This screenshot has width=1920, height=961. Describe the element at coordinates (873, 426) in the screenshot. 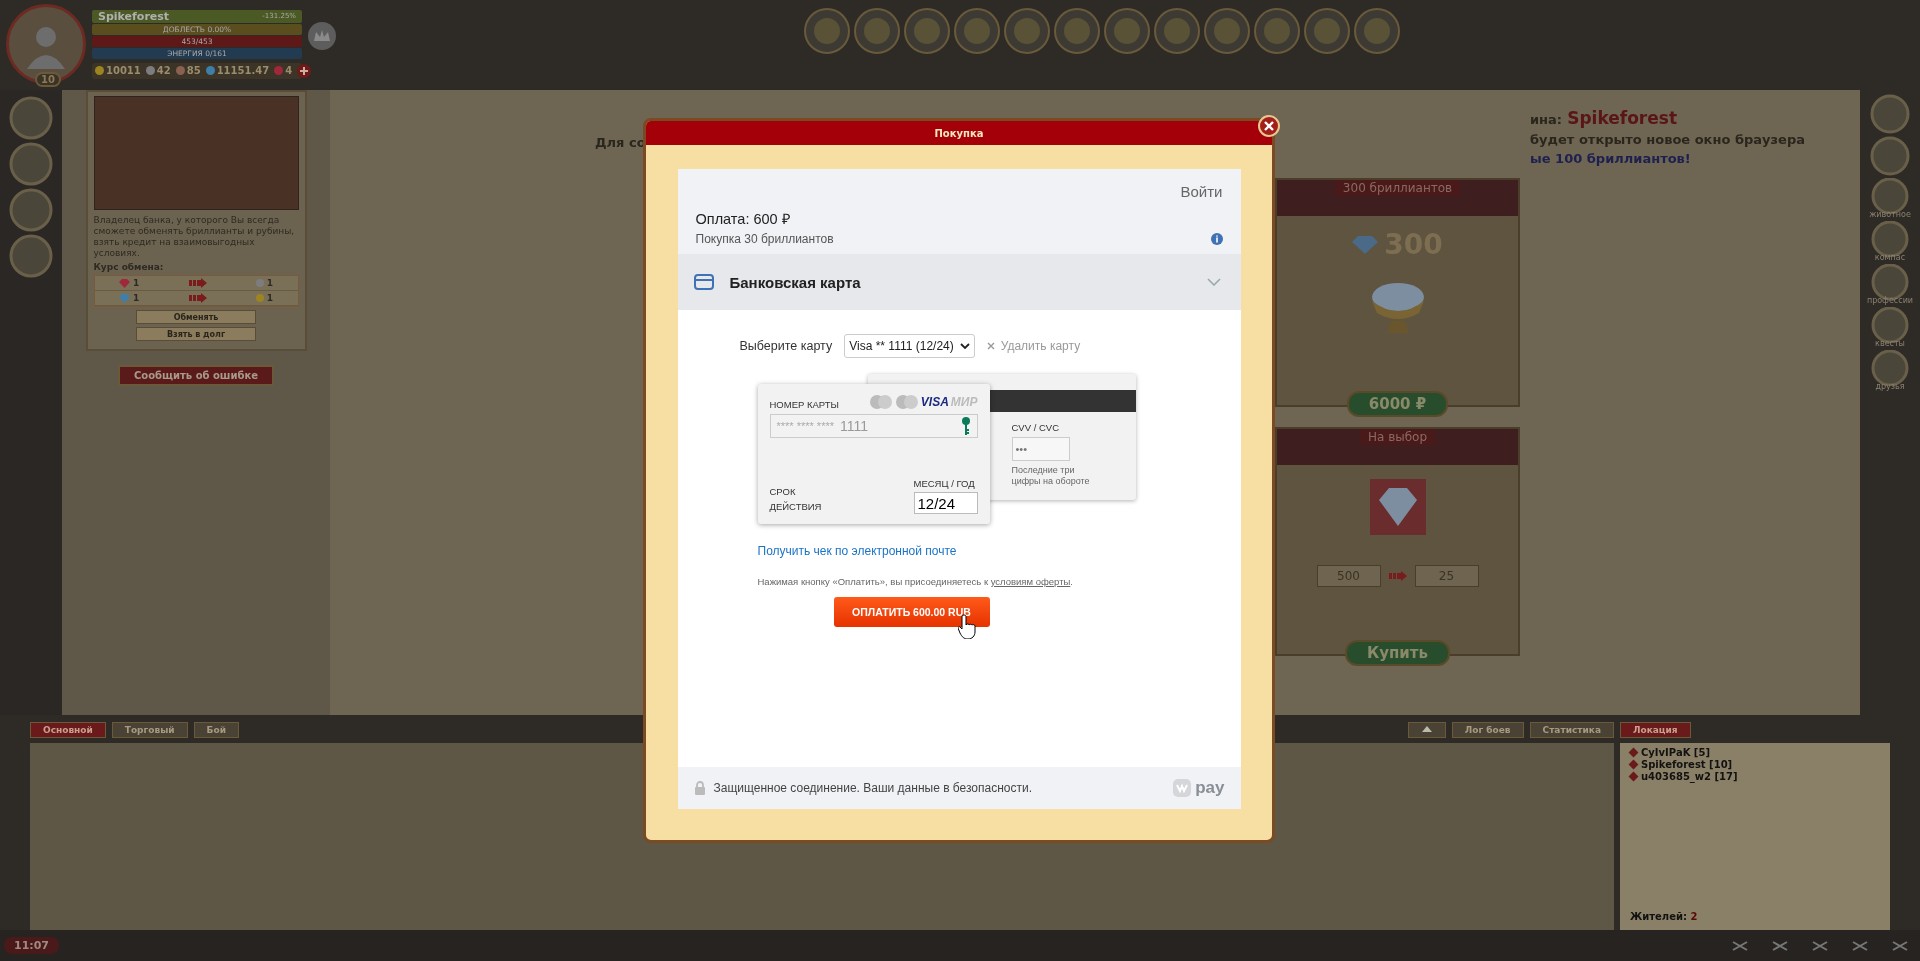

I see `card-number-field: **** **** **** 1111` at that location.